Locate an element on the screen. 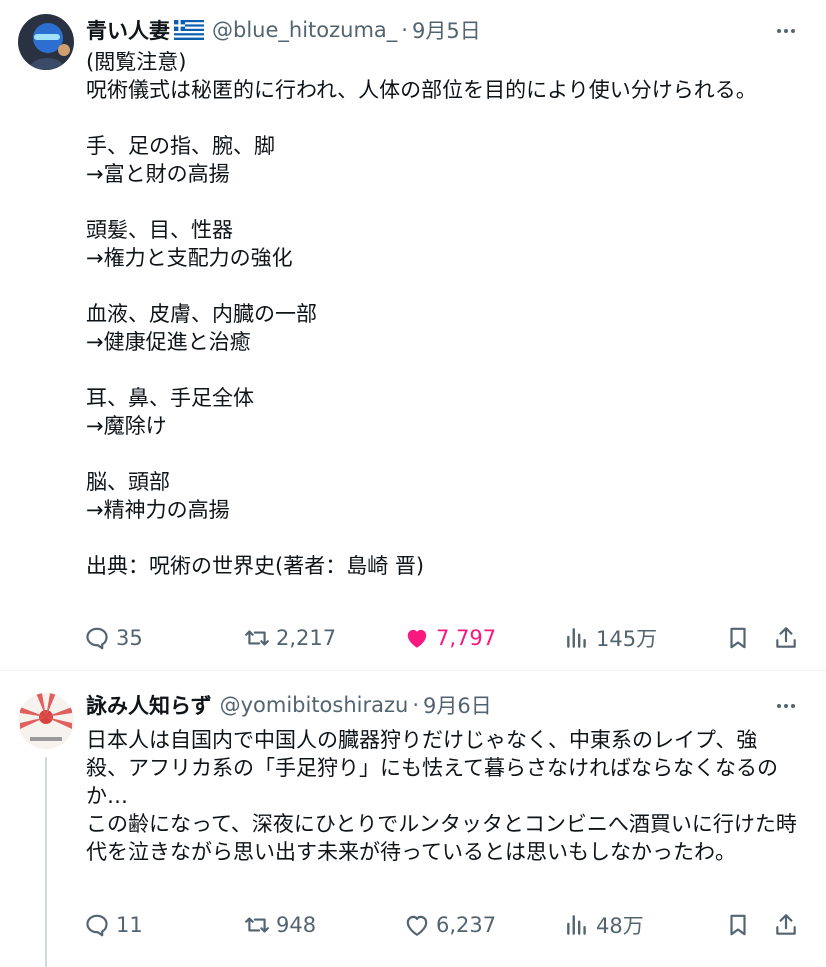  views-button: 48万 is located at coordinates (604, 925).